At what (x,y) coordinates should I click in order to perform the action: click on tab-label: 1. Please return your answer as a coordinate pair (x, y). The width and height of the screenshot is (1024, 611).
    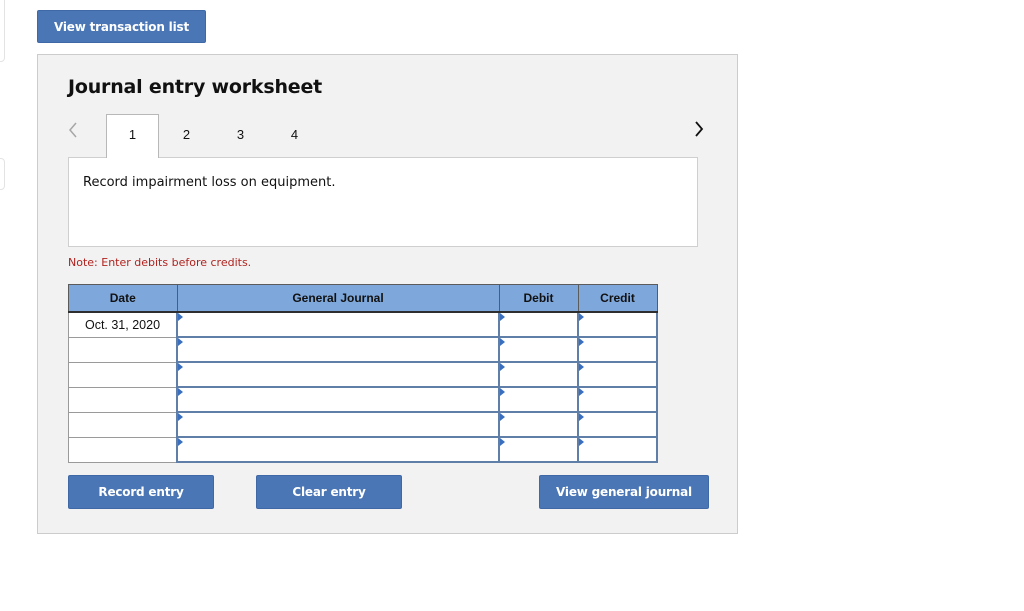
    Looking at the image, I should click on (132, 134).